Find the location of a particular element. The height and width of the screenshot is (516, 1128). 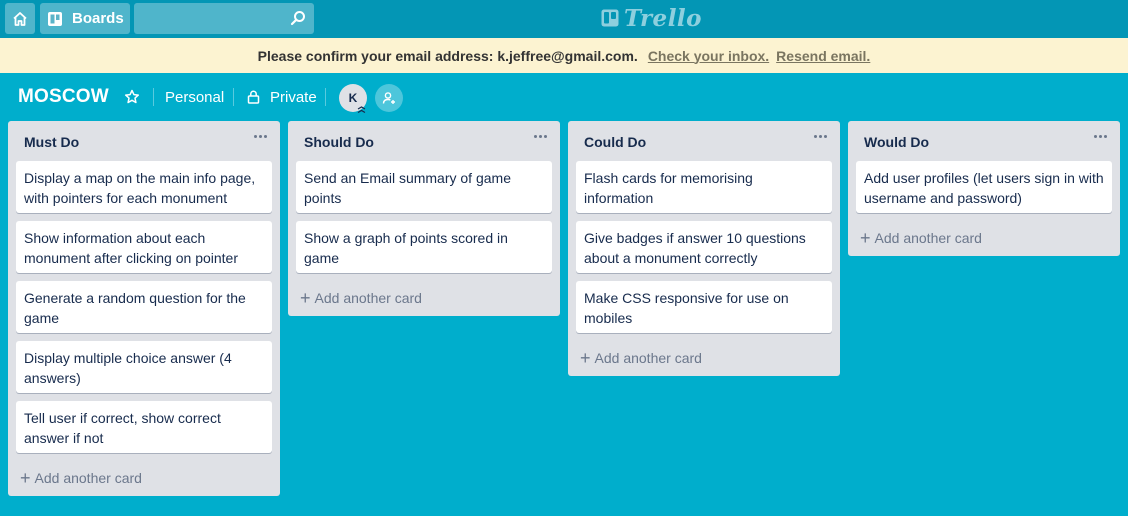

boards-icon is located at coordinates (55, 18).